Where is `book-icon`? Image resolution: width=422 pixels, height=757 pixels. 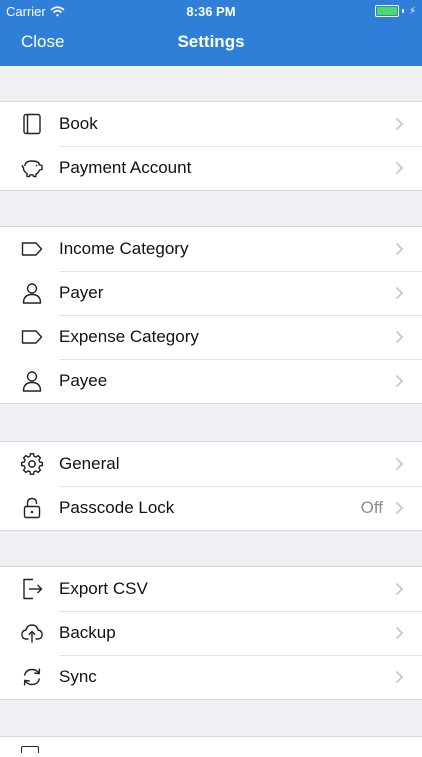
book-icon is located at coordinates (32, 124).